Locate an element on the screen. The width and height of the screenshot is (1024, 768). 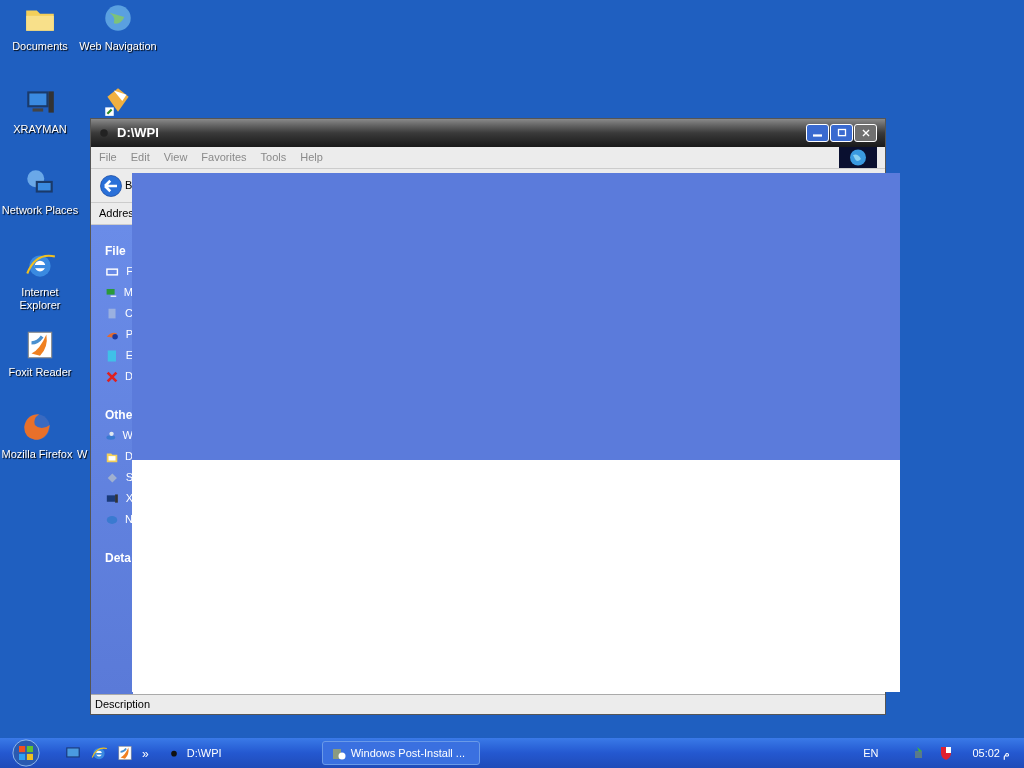
icon-label: Internet Explorer is located at coordinates (40, 299).